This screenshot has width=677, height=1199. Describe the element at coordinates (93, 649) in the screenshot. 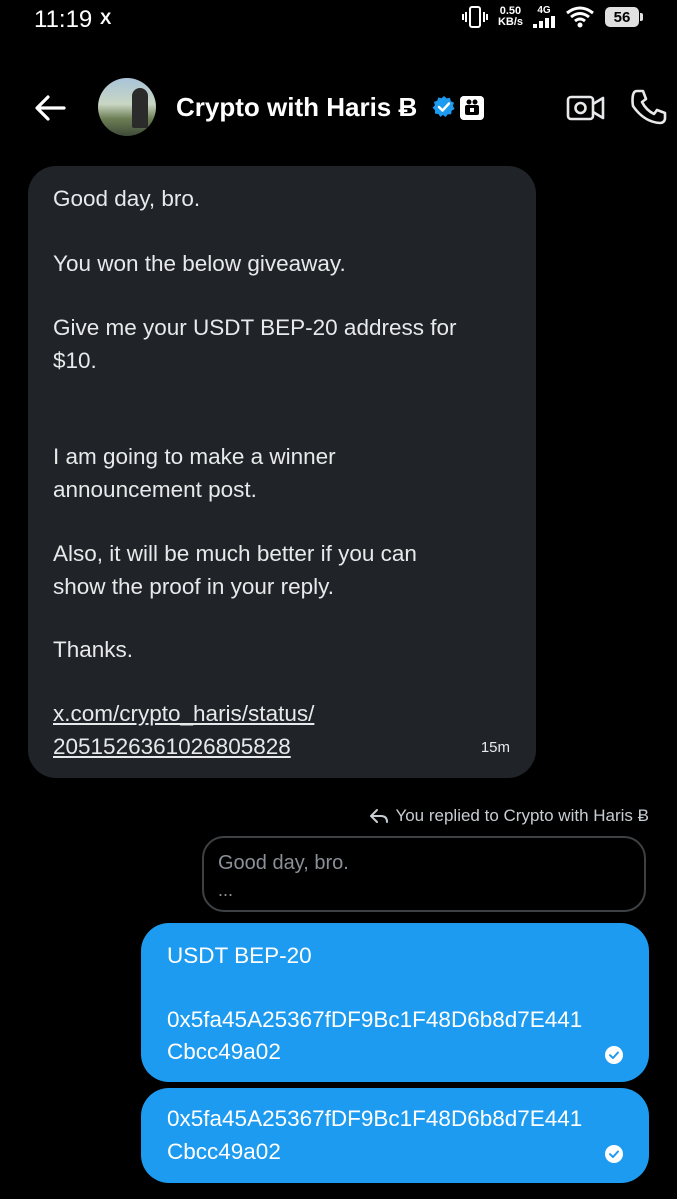

I see `message-line: Thanks.` at that location.